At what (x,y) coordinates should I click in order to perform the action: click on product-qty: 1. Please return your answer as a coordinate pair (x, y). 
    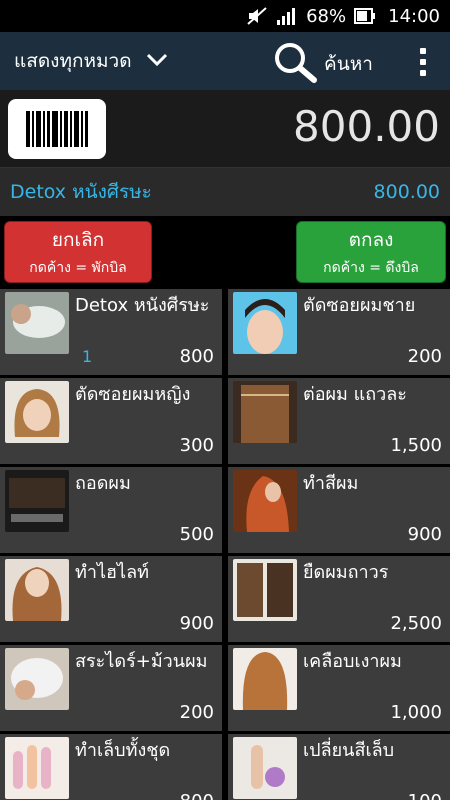
    Looking at the image, I should click on (87, 356).